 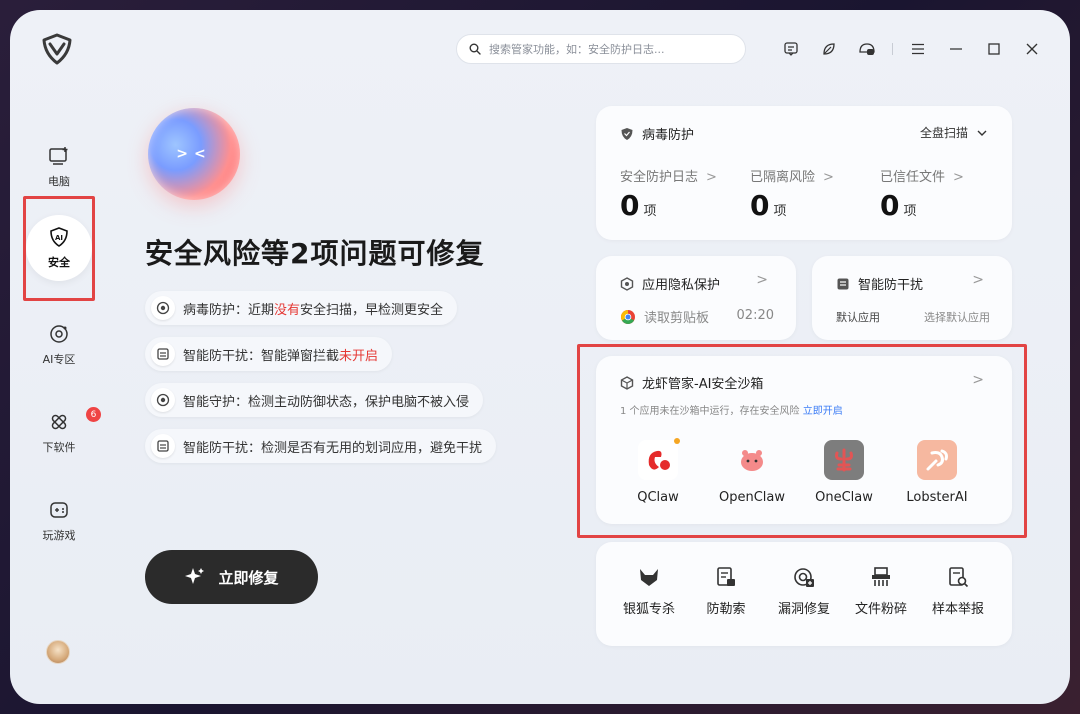 I want to click on tool-file-shredder: 文件粉碎, so click(x=881, y=591).